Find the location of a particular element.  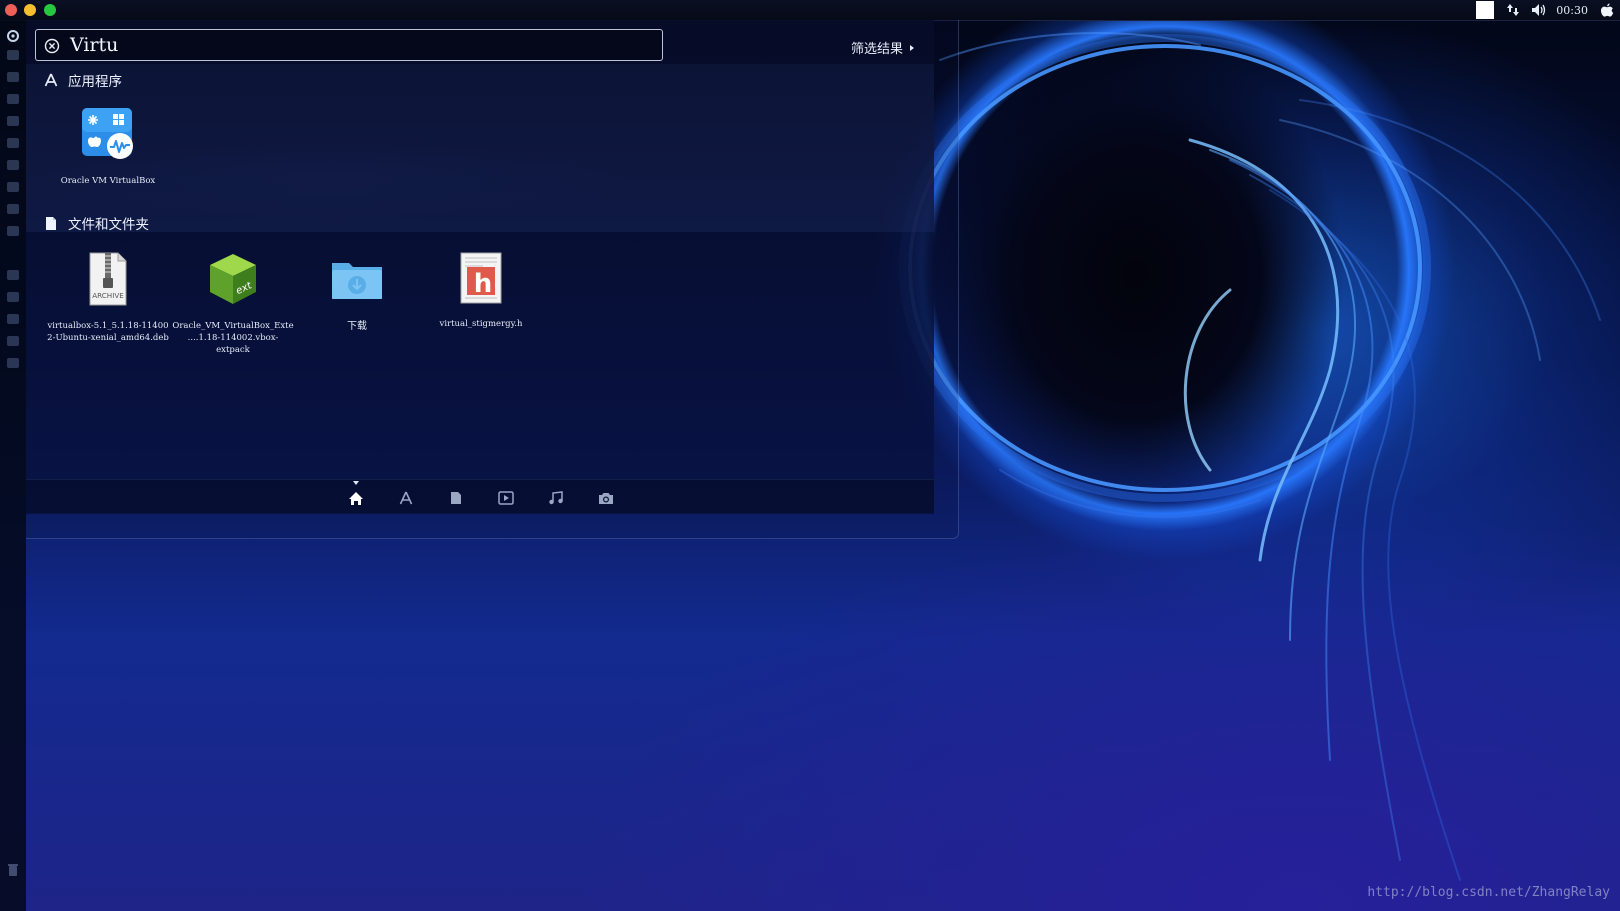

applications-lens-icon is located at coordinates (406, 498).